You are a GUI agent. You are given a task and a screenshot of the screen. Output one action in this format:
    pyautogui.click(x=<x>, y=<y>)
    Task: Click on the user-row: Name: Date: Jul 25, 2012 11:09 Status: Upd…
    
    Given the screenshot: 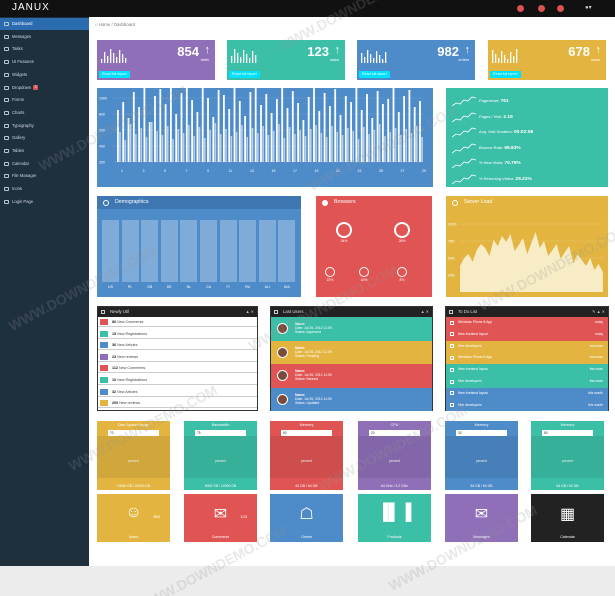 What is the action you would take?
    pyautogui.click(x=351, y=399)
    